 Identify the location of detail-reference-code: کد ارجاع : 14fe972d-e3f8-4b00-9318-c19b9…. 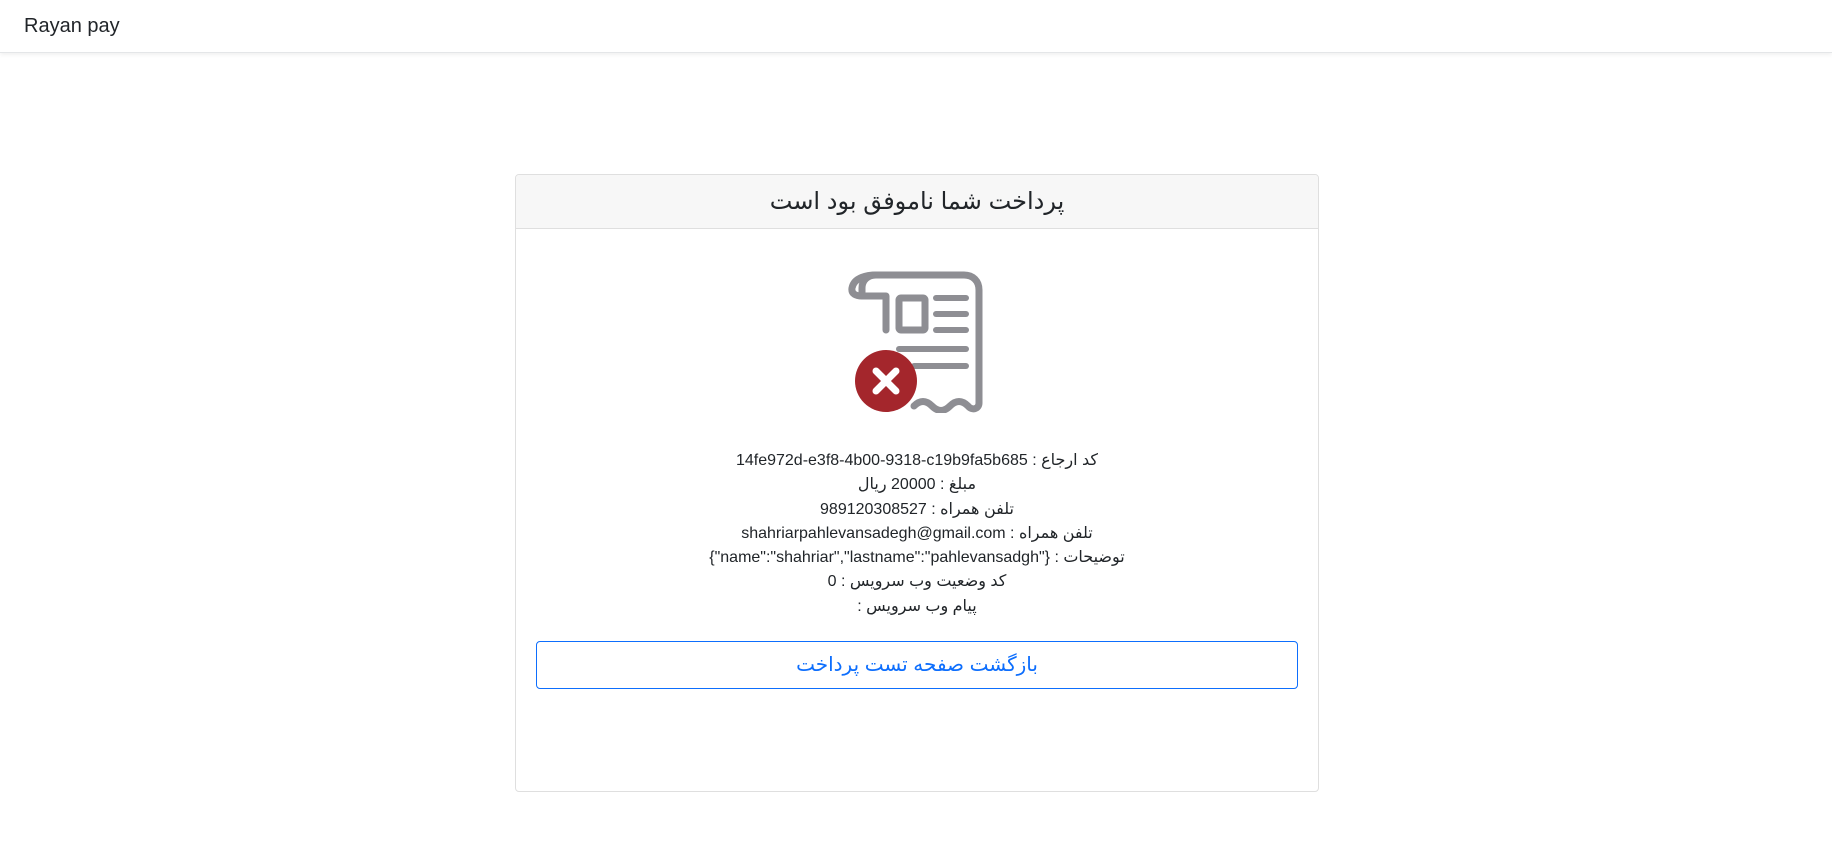
(917, 461).